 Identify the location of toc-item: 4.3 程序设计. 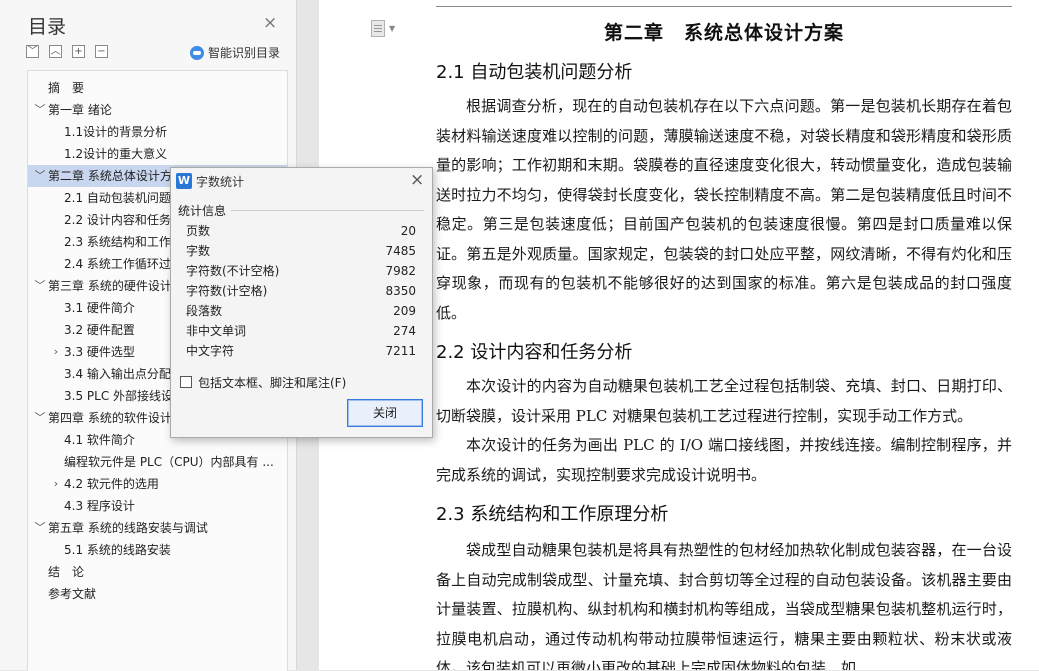
(157, 506).